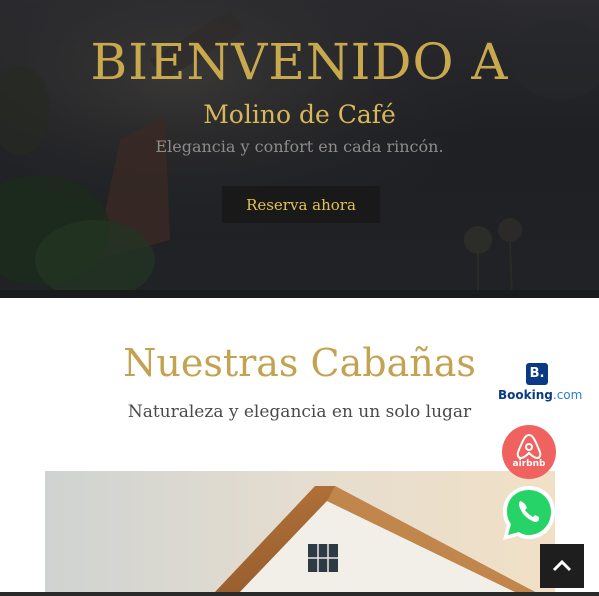 Image resolution: width=599 pixels, height=596 pixels. Describe the element at coordinates (299, 594) in the screenshot. I see `page-bottom-strip` at that location.